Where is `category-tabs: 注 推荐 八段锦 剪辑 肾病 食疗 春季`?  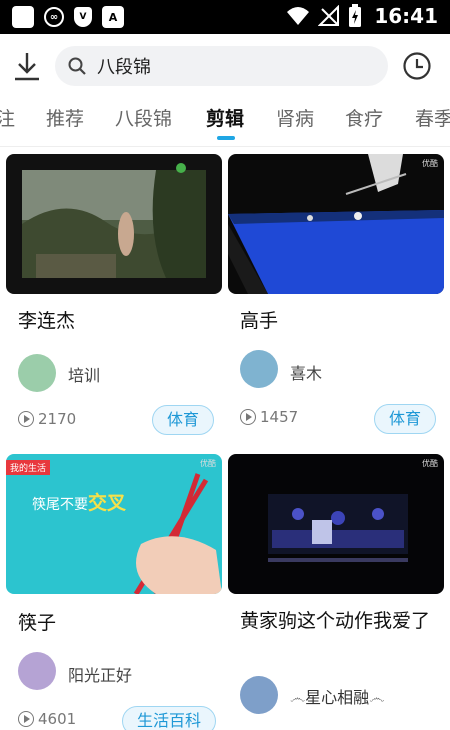
category-tabs: 注 推荐 八段锦 剪辑 肾病 食疗 春季 is located at coordinates (225, 123).